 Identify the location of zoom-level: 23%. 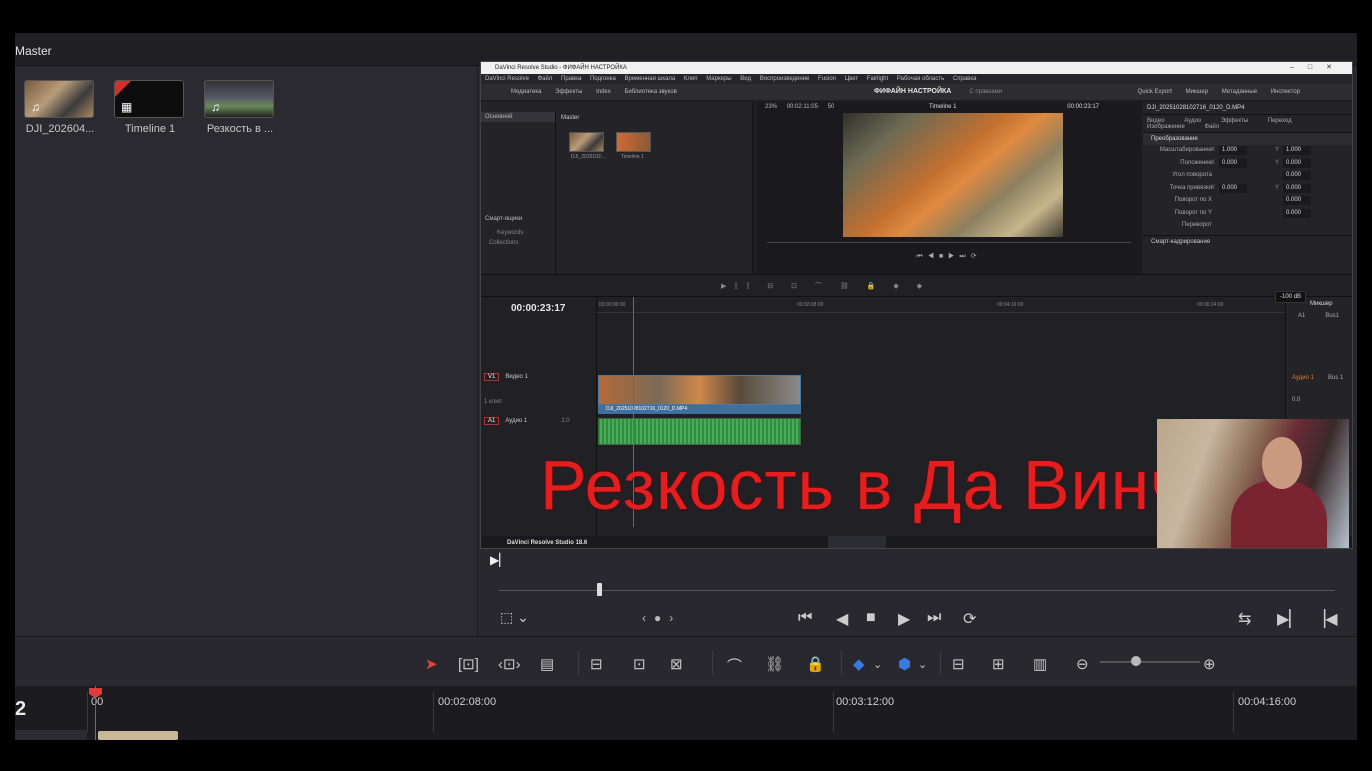
(771, 107).